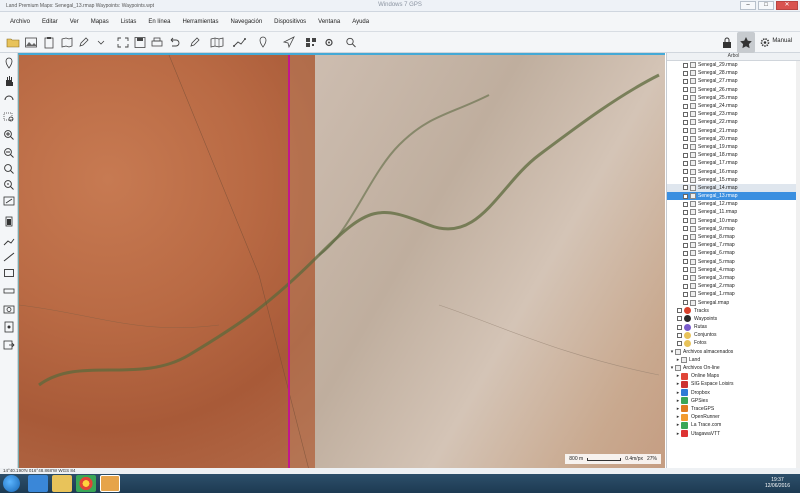  What do you see at coordinates (733, 376) in the screenshot?
I see `online-service-item: ▸ Online Maps` at bounding box center [733, 376].